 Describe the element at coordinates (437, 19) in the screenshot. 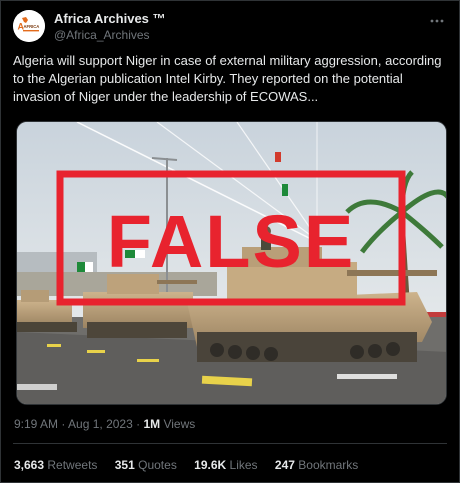

I see `more-horizontal-icon` at that location.